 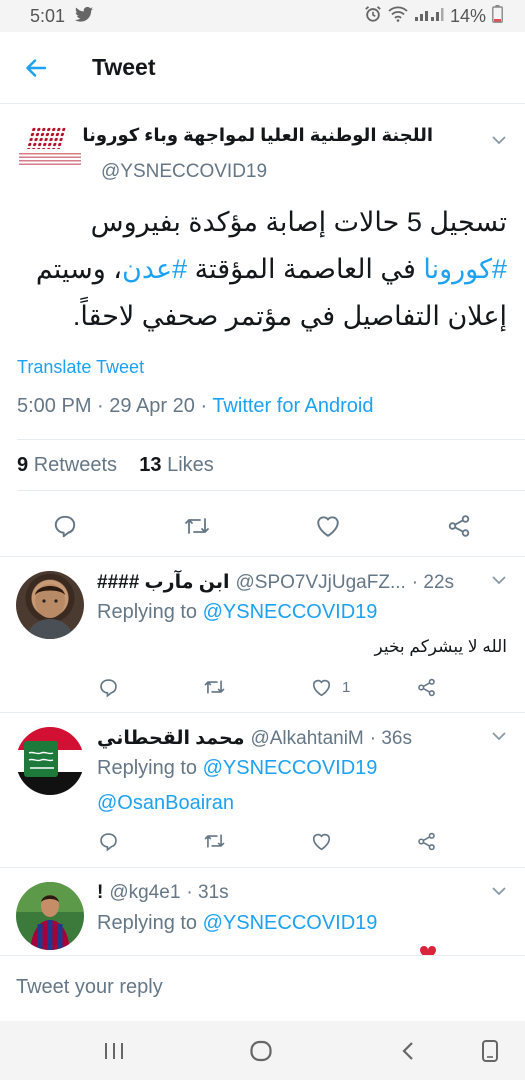 I want to click on home-button, so click(x=261, y=1051).